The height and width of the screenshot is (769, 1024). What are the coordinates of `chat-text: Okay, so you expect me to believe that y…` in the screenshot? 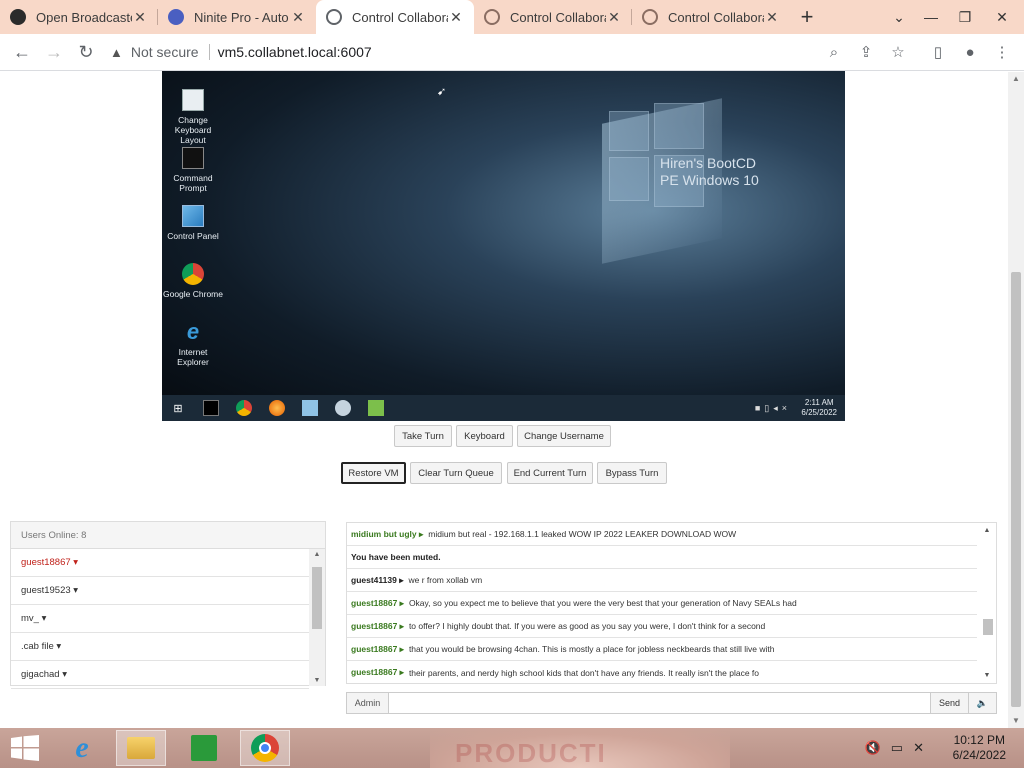 It's located at (602, 603).